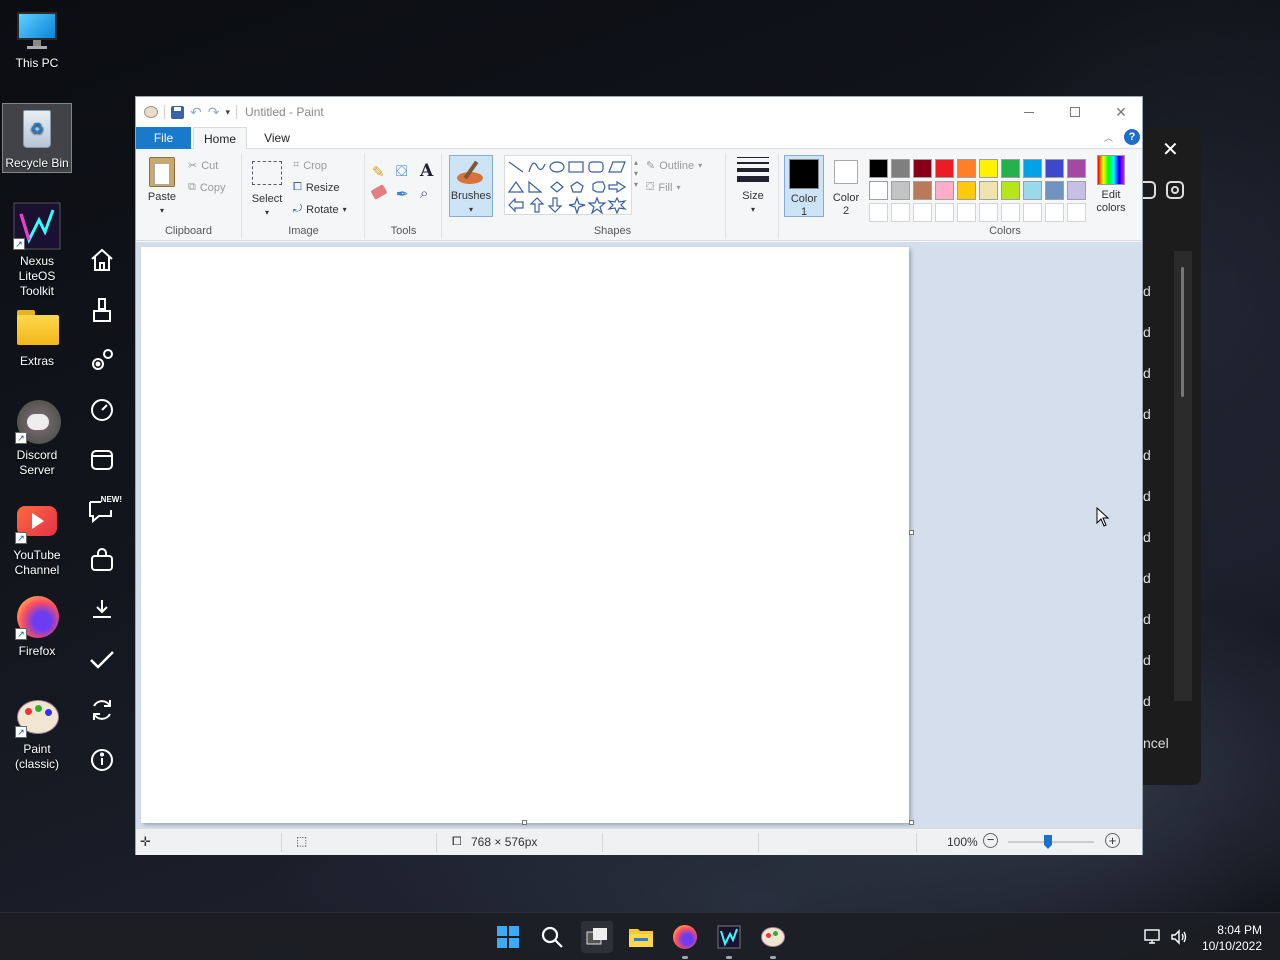  Describe the element at coordinates (426, 171) in the screenshot. I see `text-tool-icon: A` at that location.